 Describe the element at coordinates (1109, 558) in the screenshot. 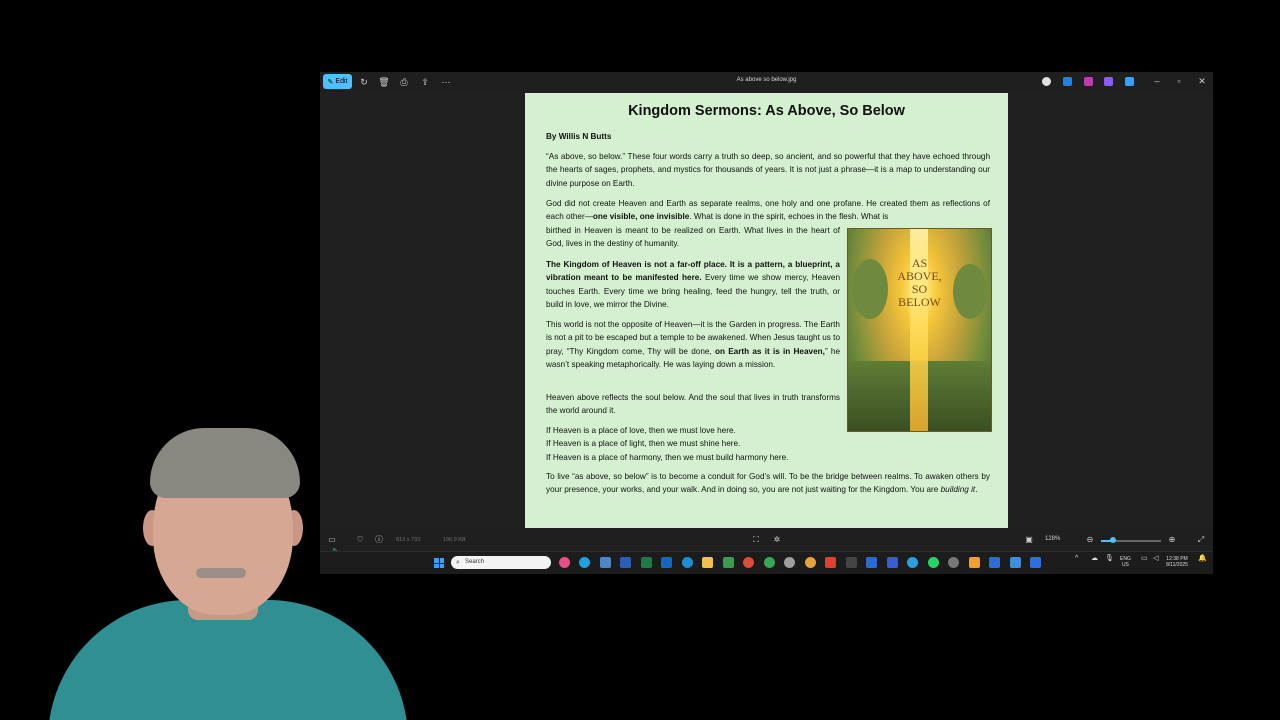

I see `mic-icon: 🎙` at that location.